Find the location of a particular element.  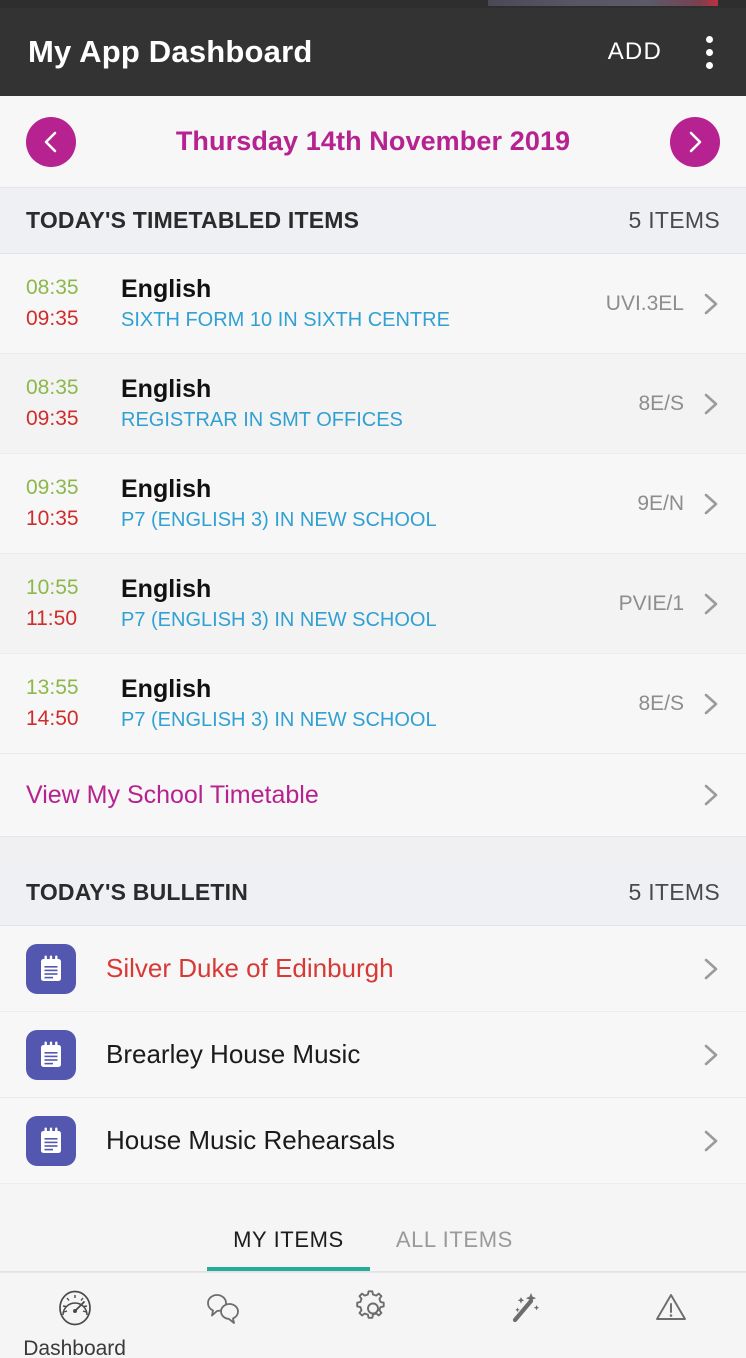

list-item: Silver Duke of Edinburgh is located at coordinates (373, 969).